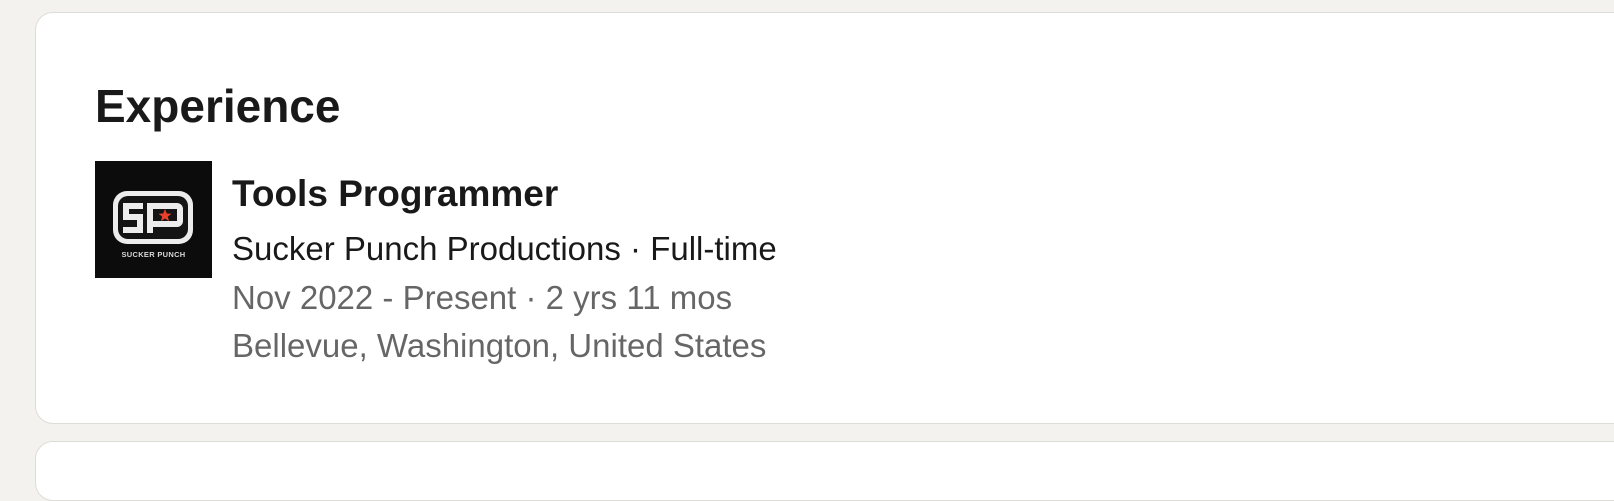 The width and height of the screenshot is (1614, 501). I want to click on next-section-card, so click(824, 471).